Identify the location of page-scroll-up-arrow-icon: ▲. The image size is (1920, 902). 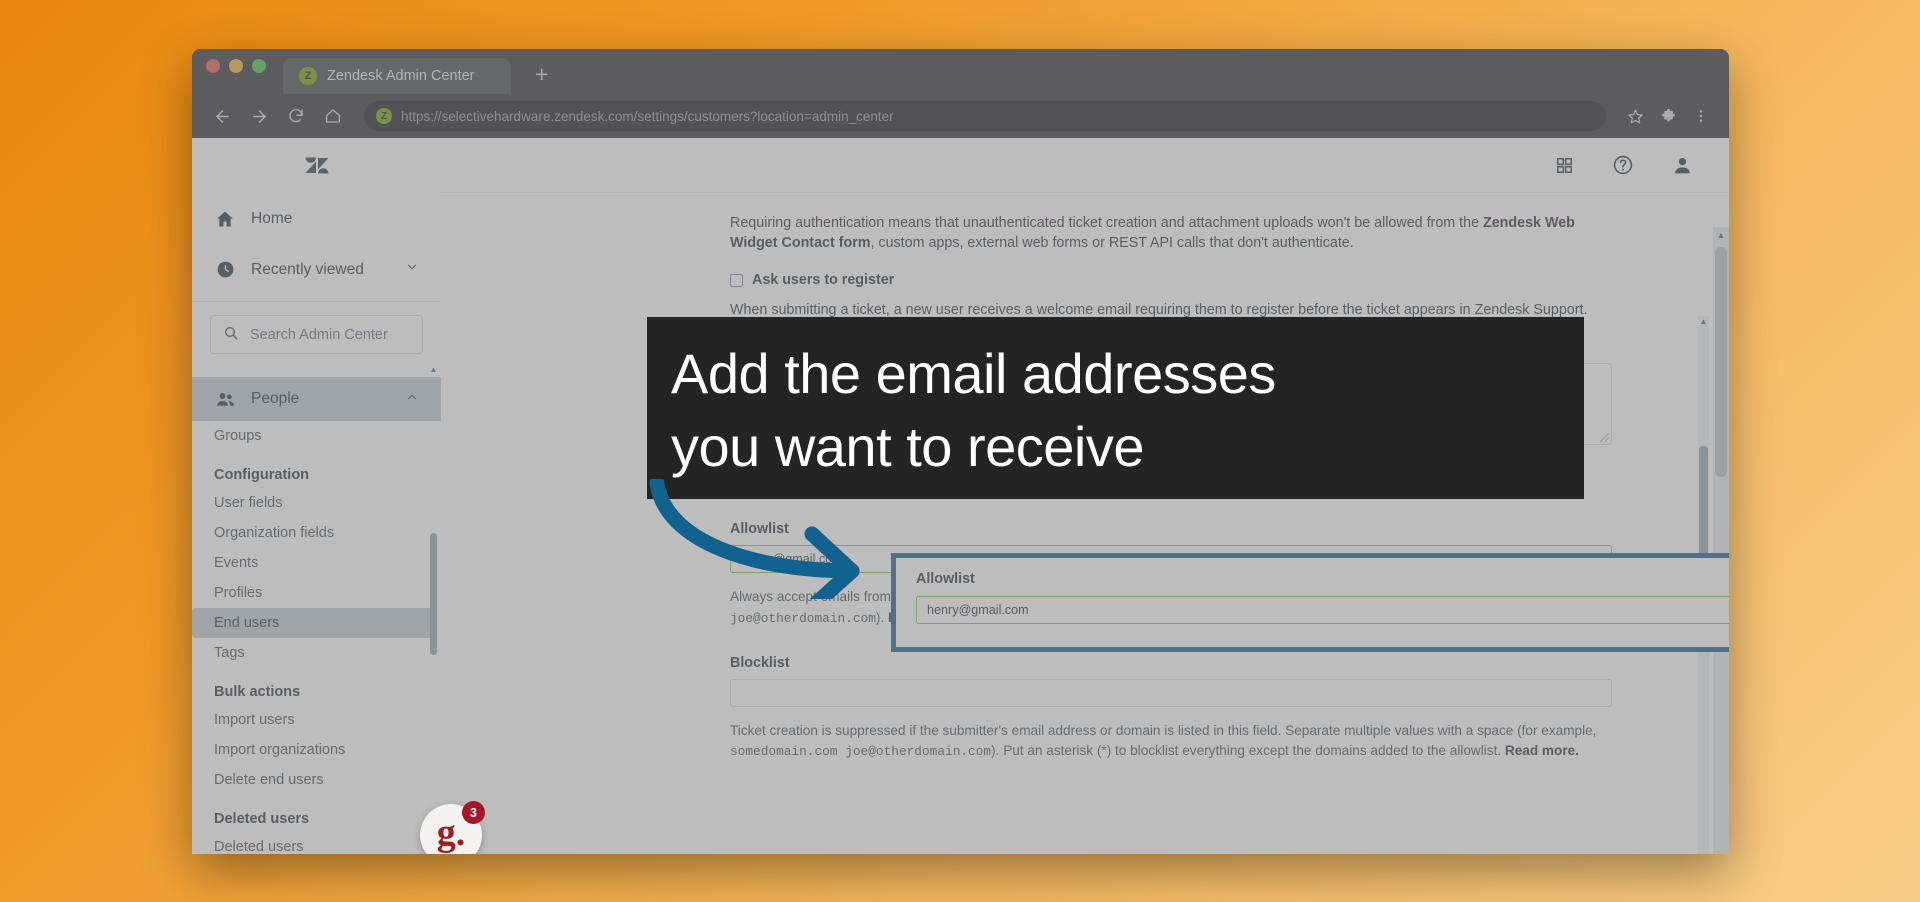
(1721, 235).